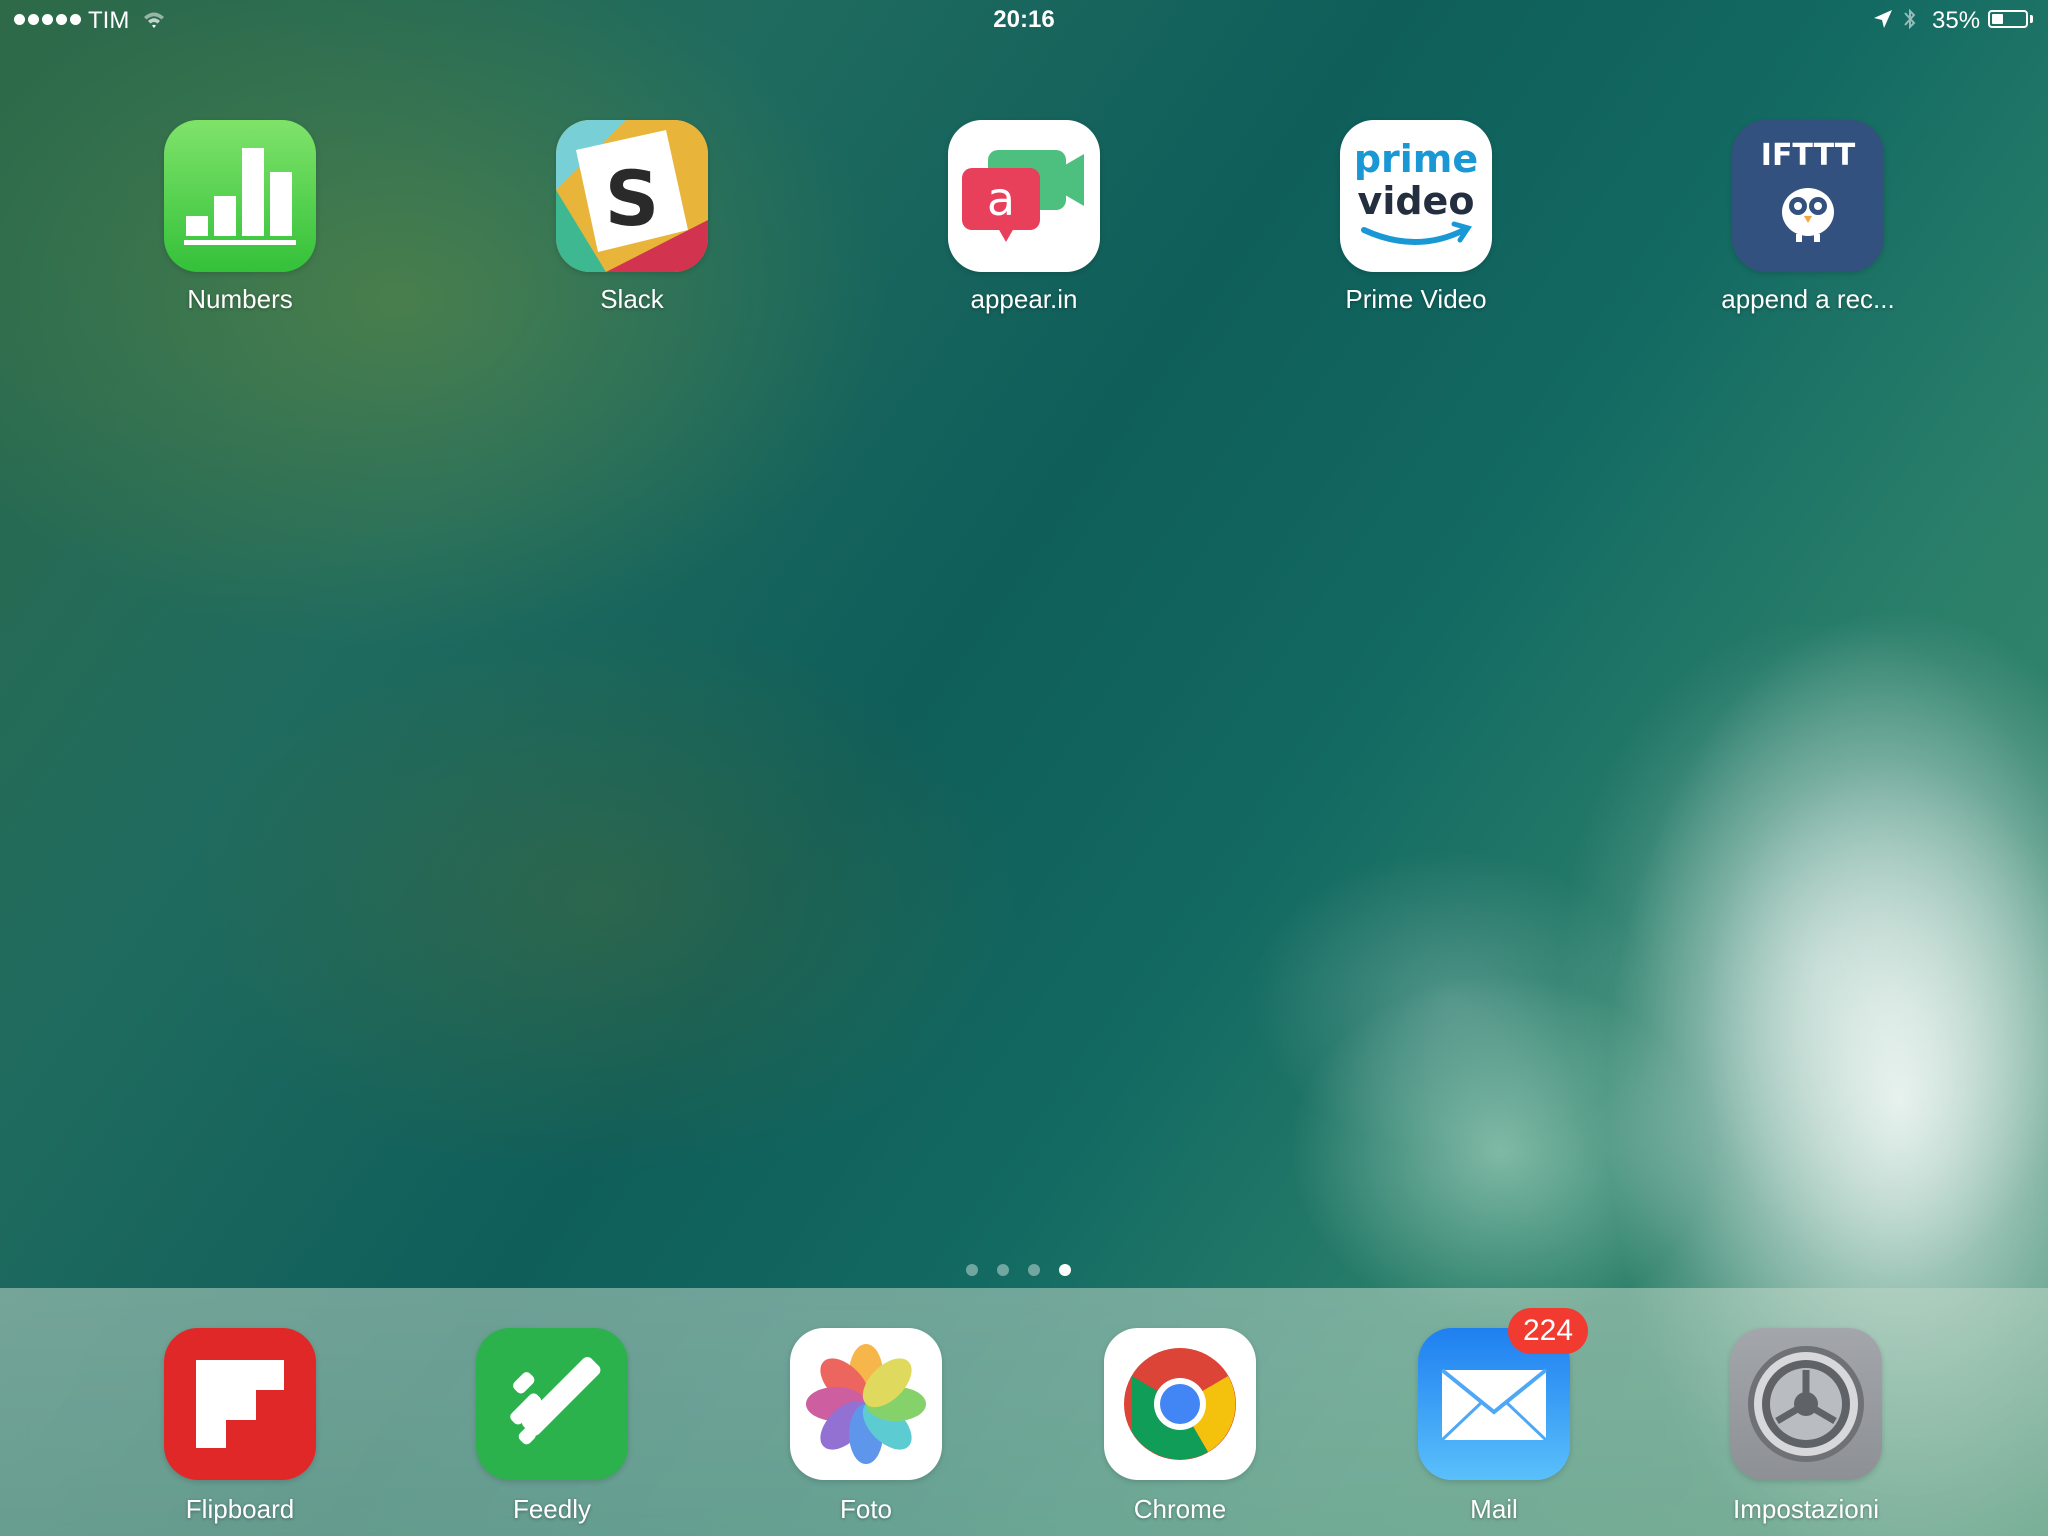 The image size is (2048, 1536). Describe the element at coordinates (552, 1404) in the screenshot. I see `feedly-icon` at that location.